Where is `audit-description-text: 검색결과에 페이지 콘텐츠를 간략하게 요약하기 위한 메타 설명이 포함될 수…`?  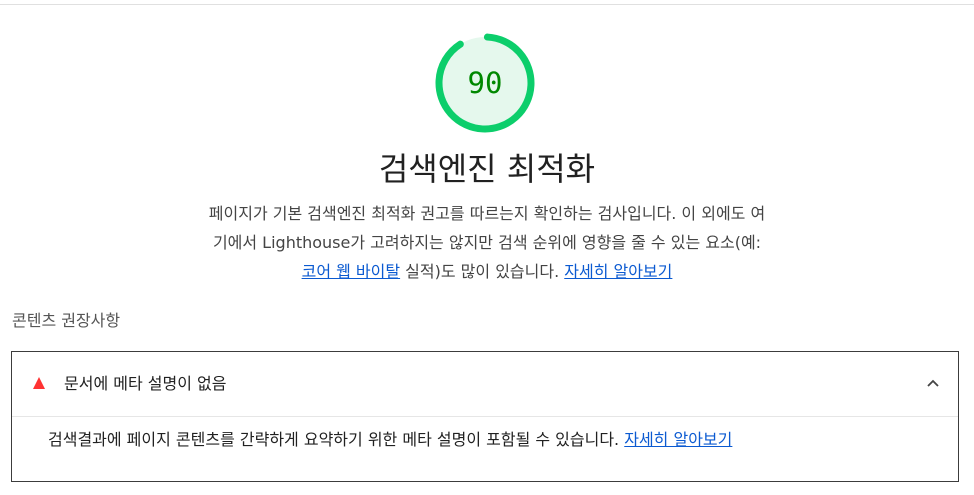 audit-description-text: 검색결과에 페이지 콘텐츠를 간략하게 요약하기 위한 메타 설명이 포함될 수… is located at coordinates (336, 439).